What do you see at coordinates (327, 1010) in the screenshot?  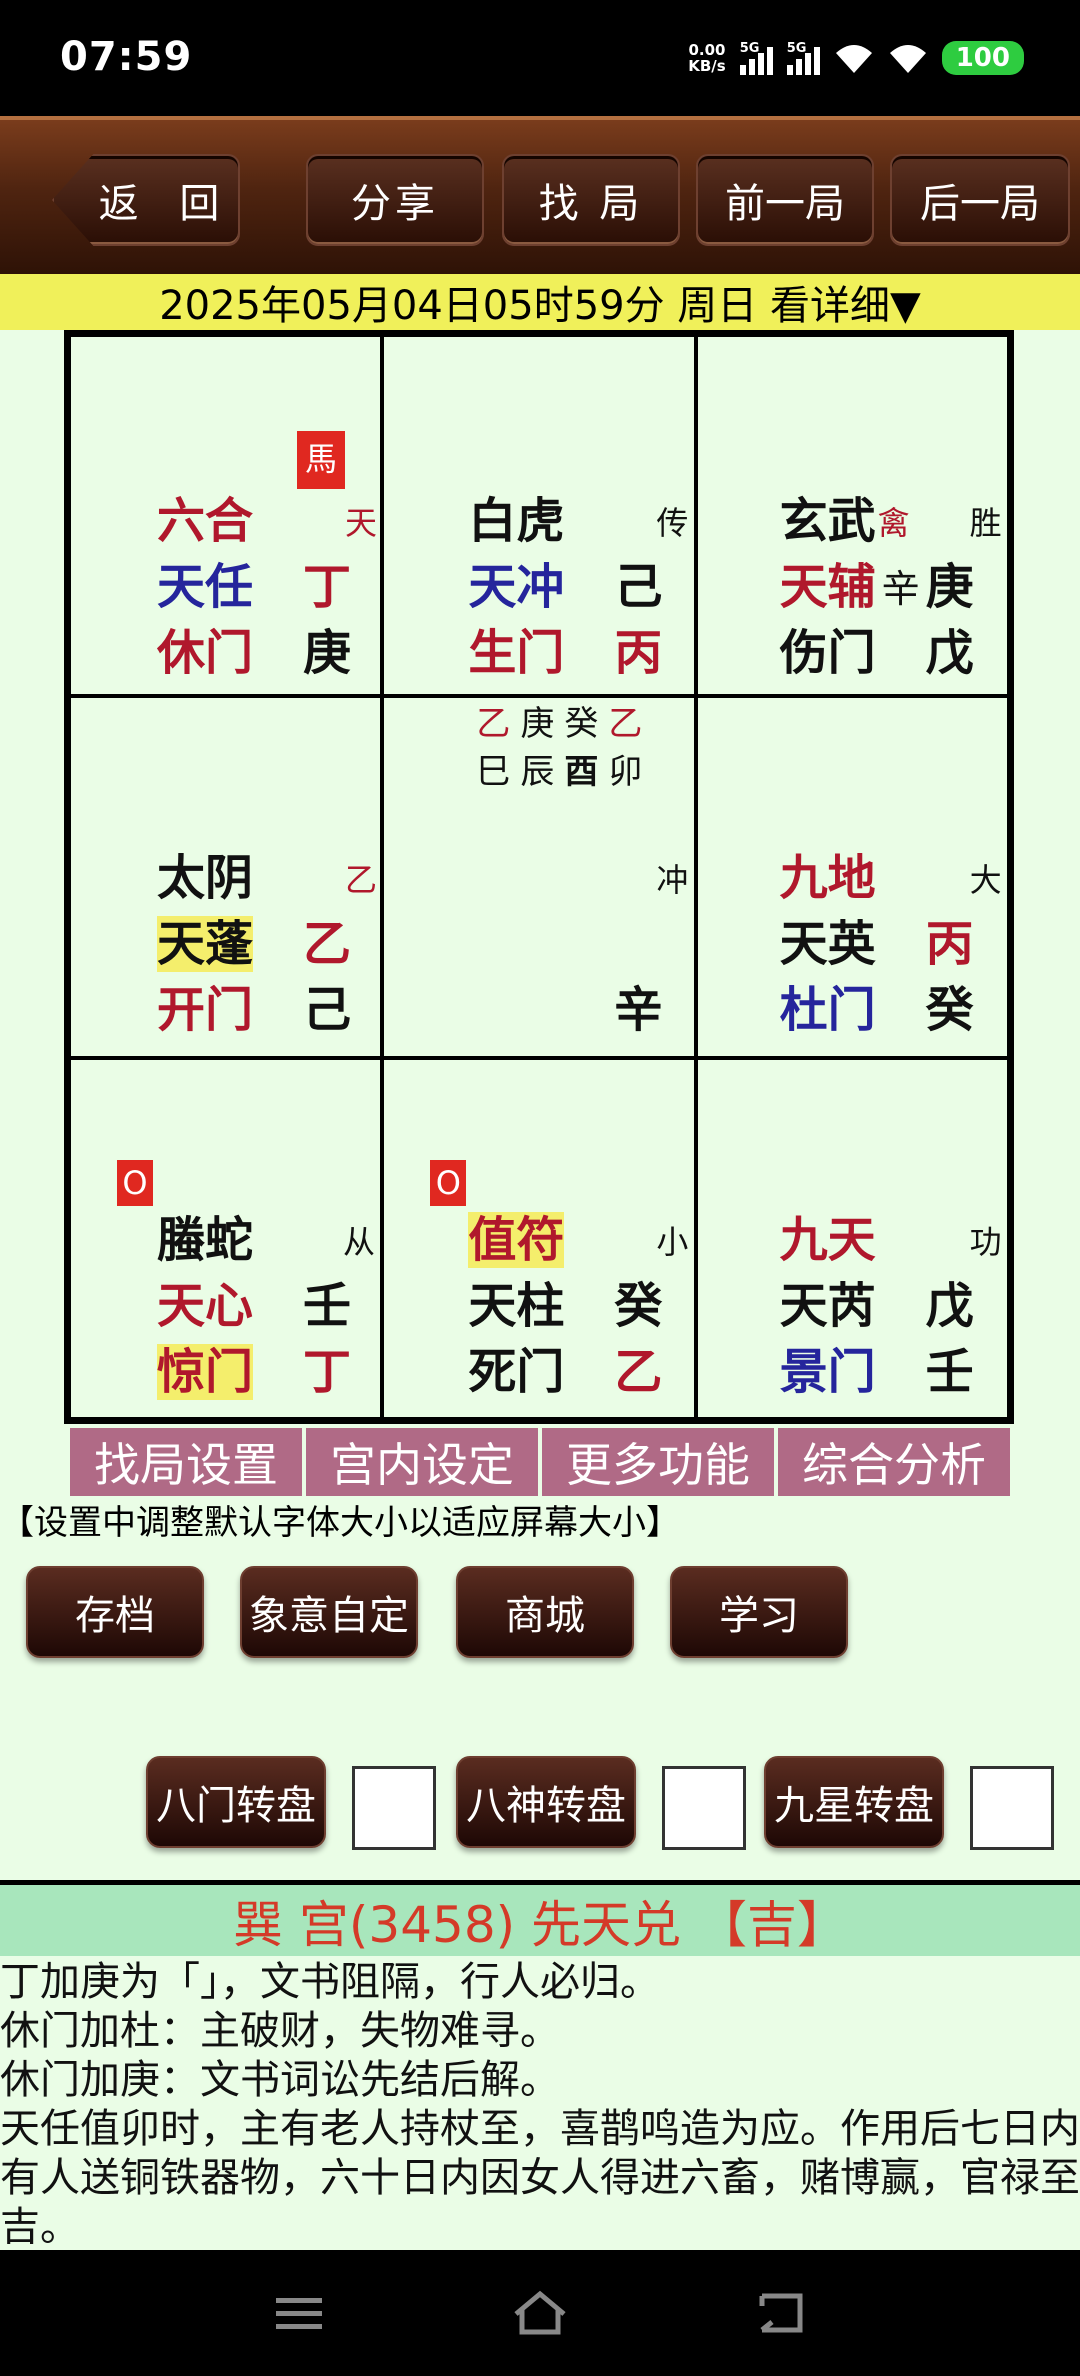 I see `door-stem: 己` at bounding box center [327, 1010].